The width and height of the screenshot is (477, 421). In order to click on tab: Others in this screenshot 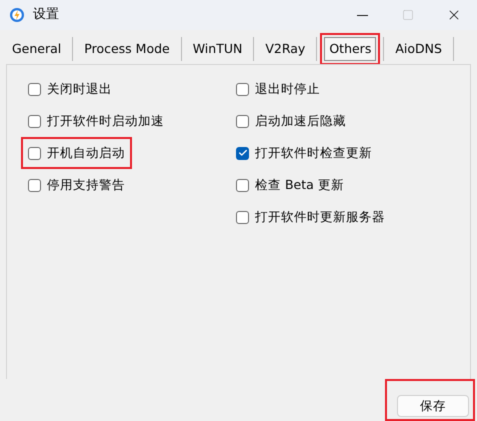, I will do `click(350, 49)`.